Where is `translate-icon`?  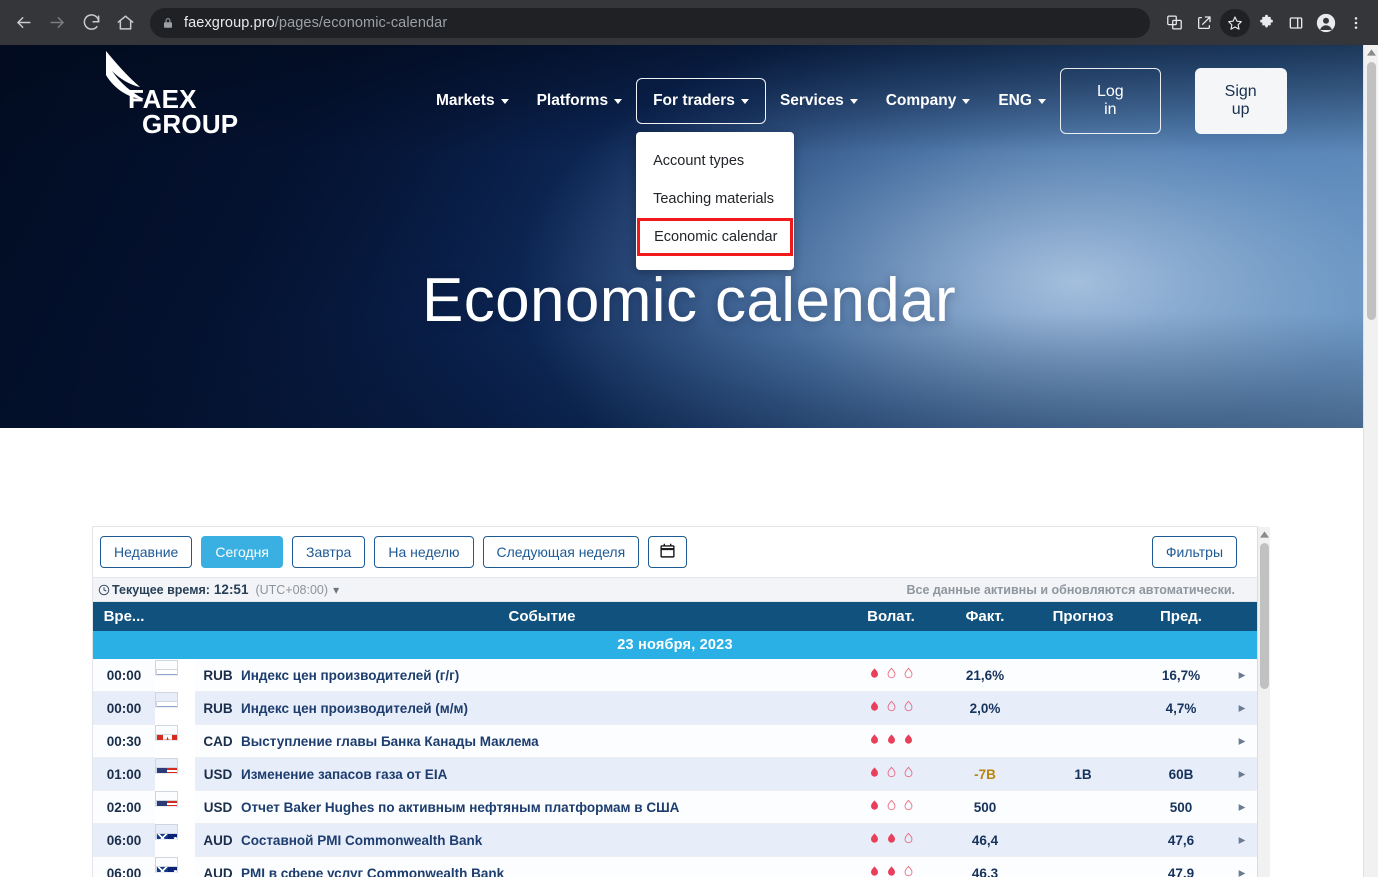
translate-icon is located at coordinates (1174, 23).